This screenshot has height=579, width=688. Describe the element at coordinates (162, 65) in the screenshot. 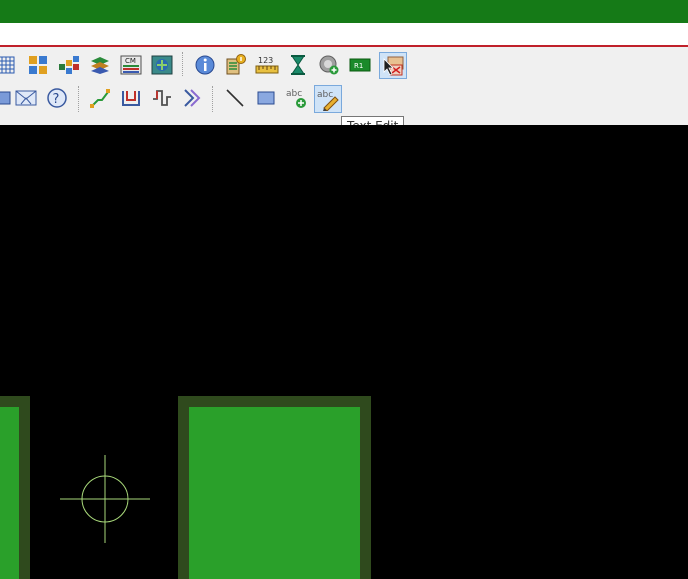

I see `board-view-icon` at that location.